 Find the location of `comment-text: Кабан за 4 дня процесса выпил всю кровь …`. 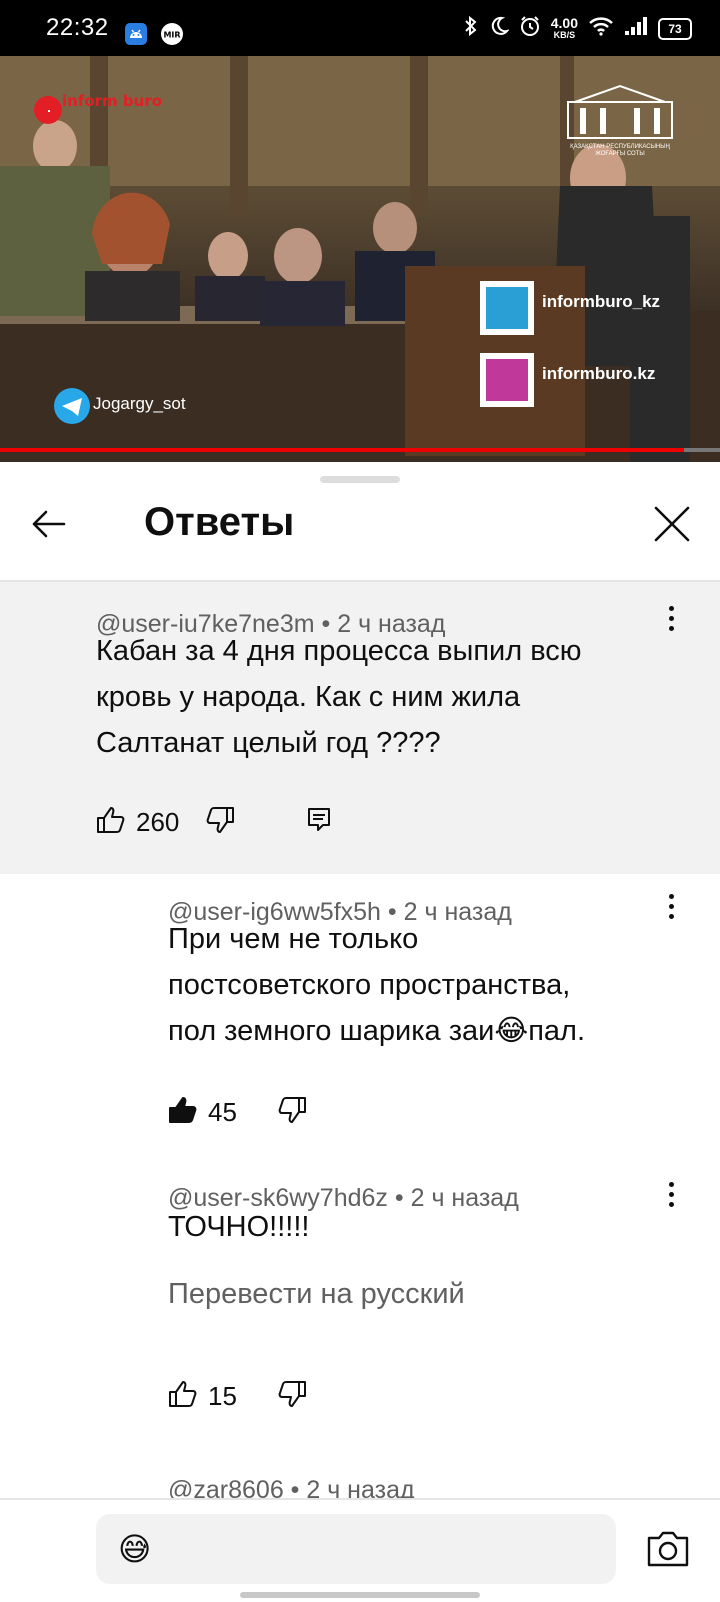

comment-text: Кабан за 4 дня процесса выпил всю кровь … is located at coordinates (339, 697).